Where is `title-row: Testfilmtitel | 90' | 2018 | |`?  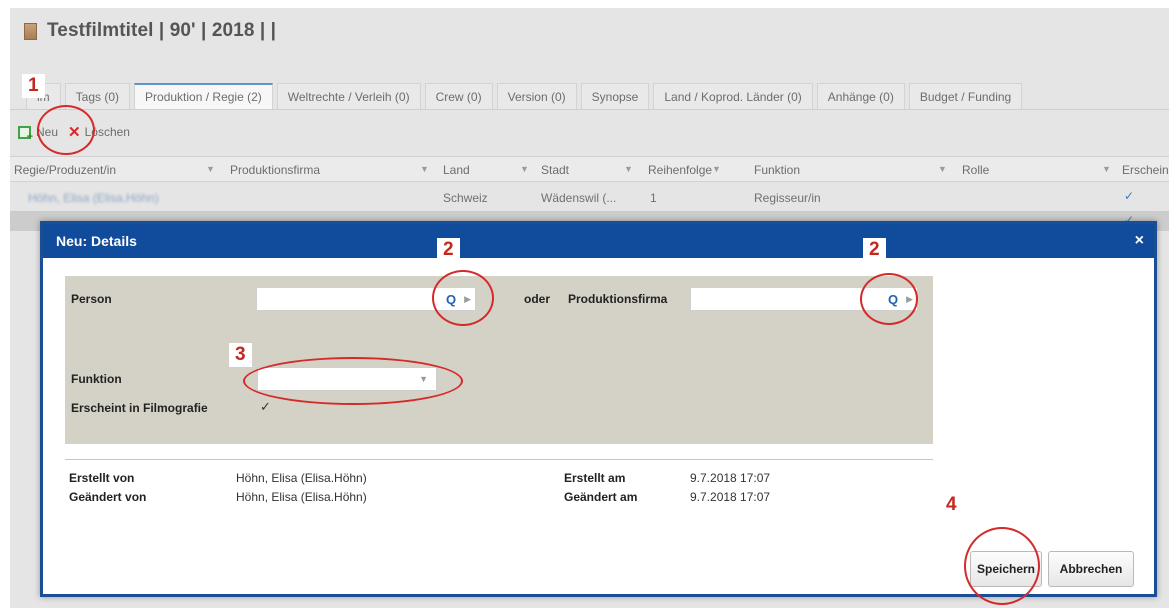 title-row: Testfilmtitel | 90' | 2018 | | is located at coordinates (150, 31).